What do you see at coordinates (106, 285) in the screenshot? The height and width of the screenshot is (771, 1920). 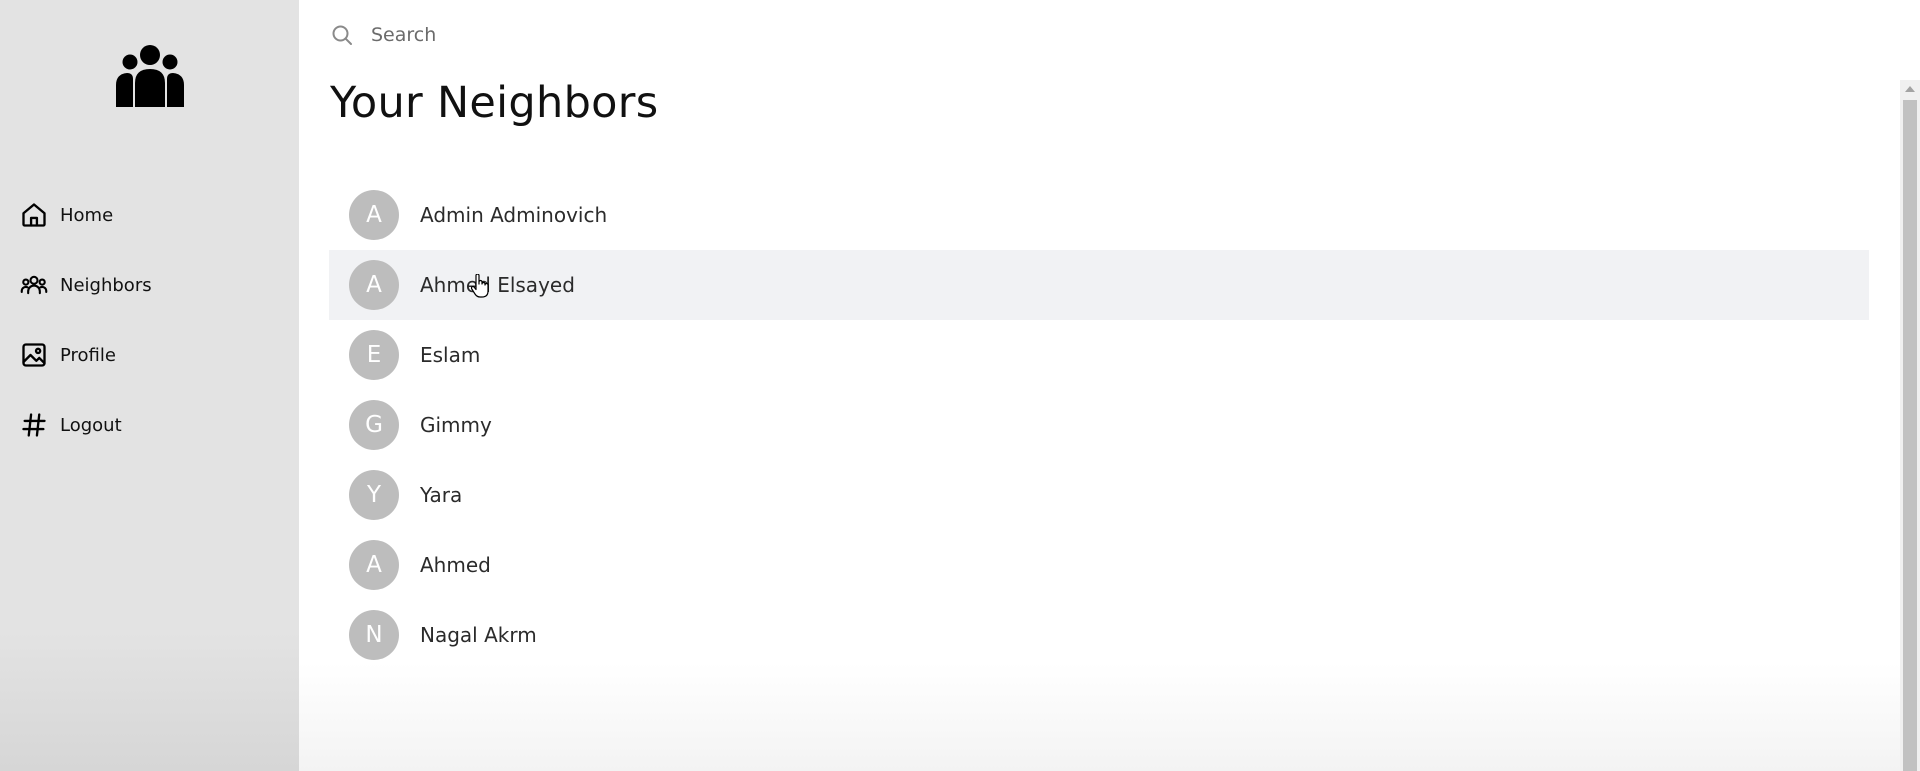 I see `sidebar-item-label: Neighbors` at bounding box center [106, 285].